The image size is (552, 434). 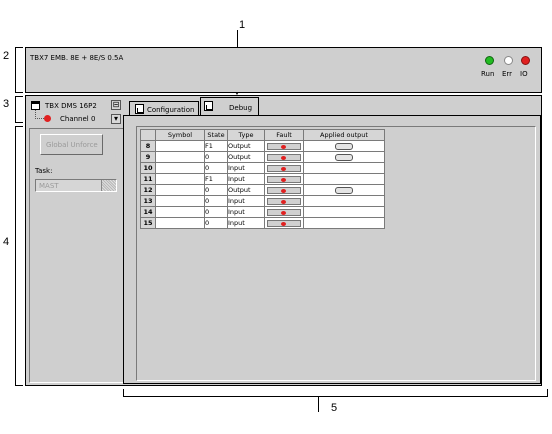 What do you see at coordinates (76, 185) in the screenshot?
I see `task-select: MAST` at bounding box center [76, 185].